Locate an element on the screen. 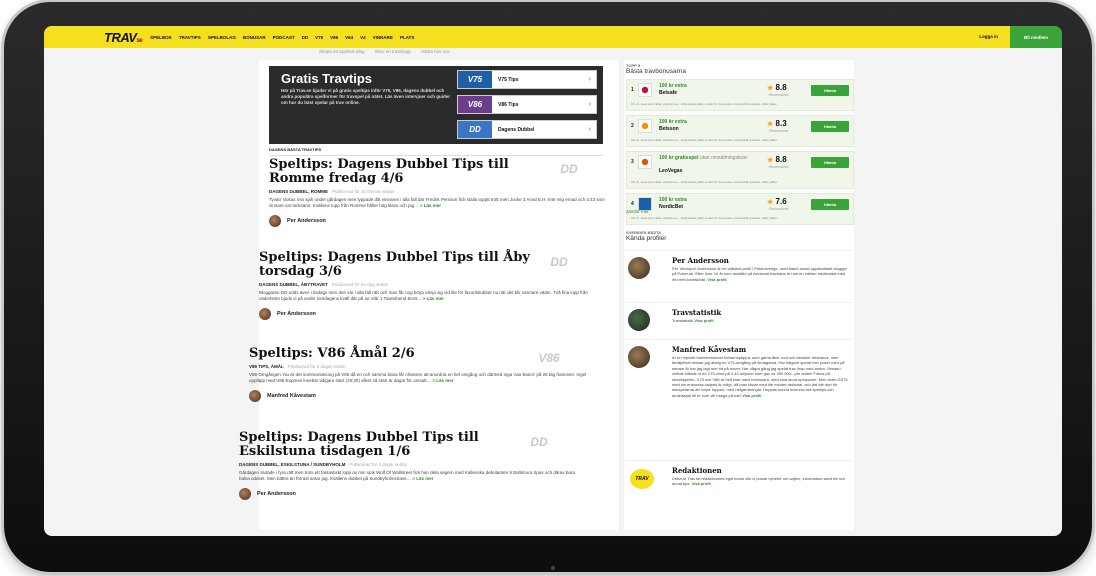 This screenshot has height=576, width=1096. sidebar-header: TOPP 5 Bästa travbonusarna is located at coordinates (656, 69).